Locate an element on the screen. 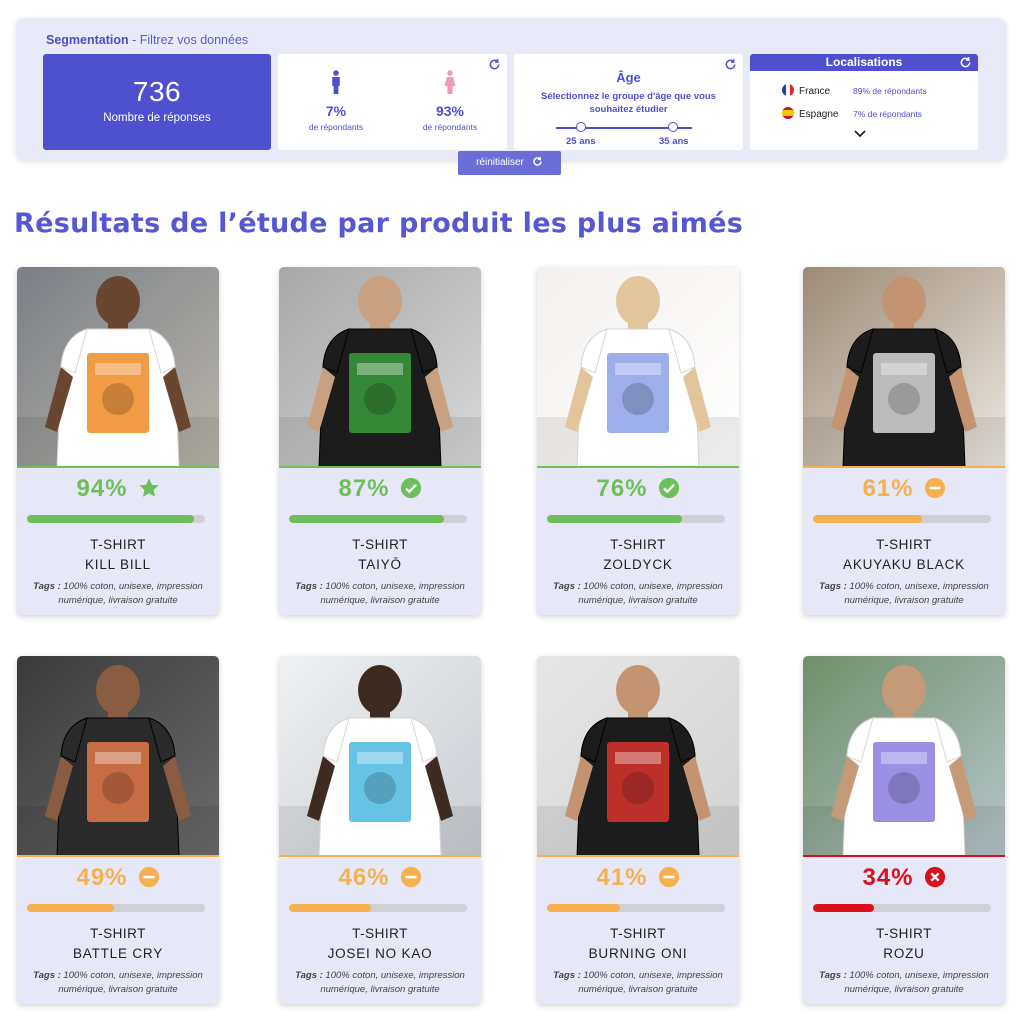  age-max-label: 35 ans is located at coordinates (674, 141).